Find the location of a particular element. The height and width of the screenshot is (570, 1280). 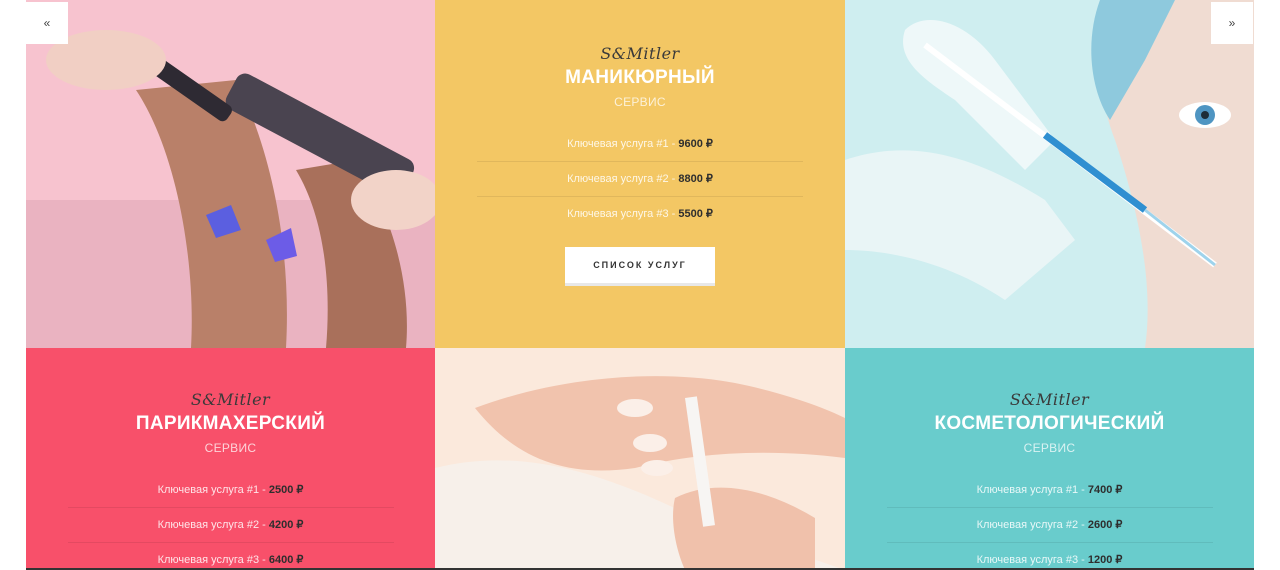

manicure-photo is located at coordinates (640, 459).